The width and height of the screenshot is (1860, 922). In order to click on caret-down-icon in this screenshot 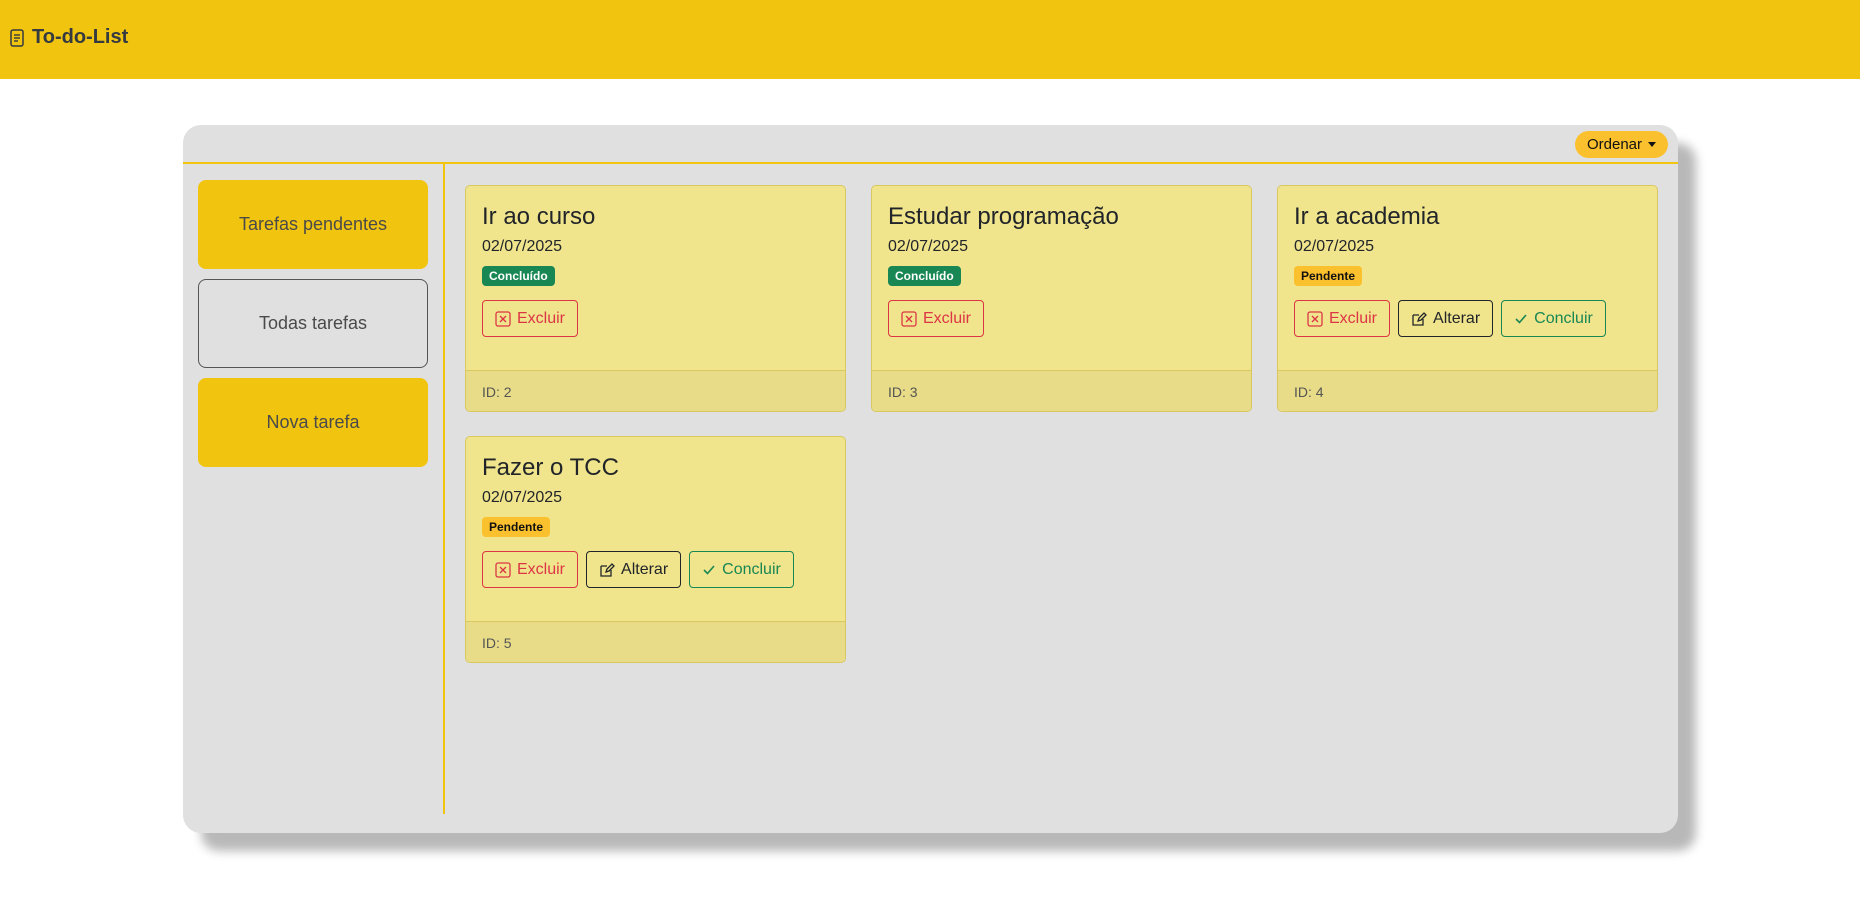, I will do `click(1652, 144)`.